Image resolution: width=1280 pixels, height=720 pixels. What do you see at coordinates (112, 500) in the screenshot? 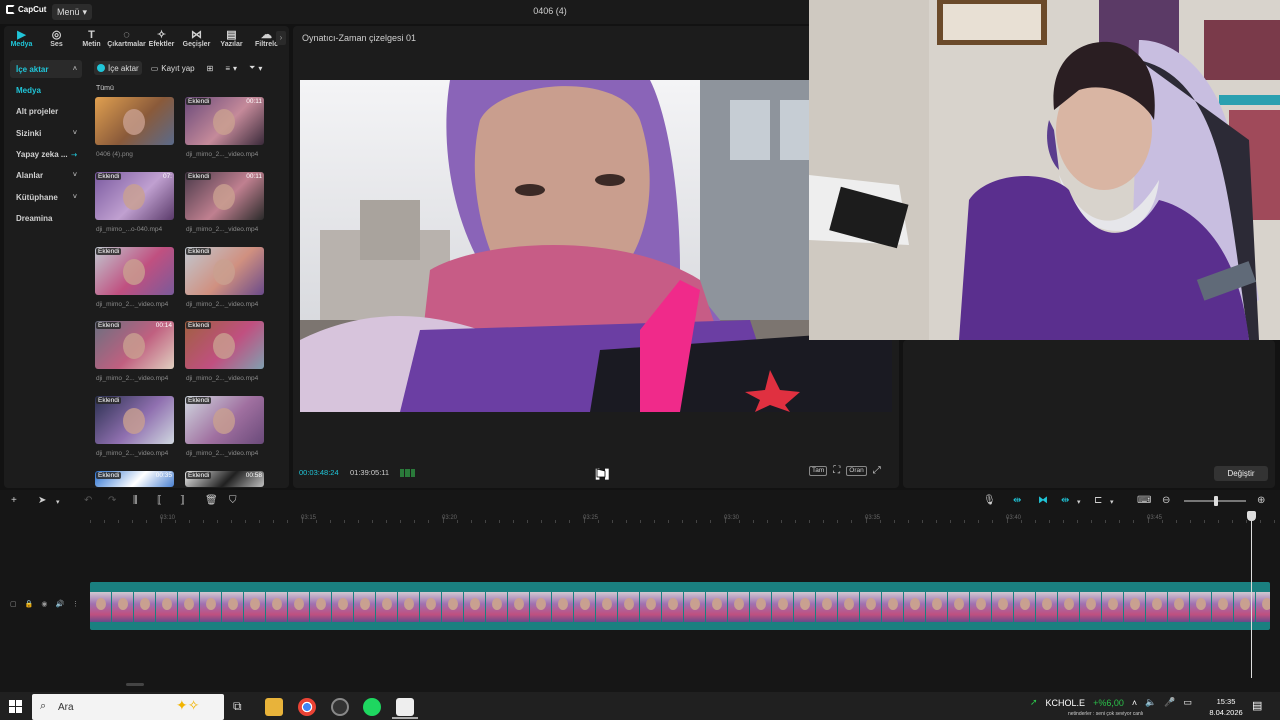
I see `redo-icon: ↷` at bounding box center [112, 500].